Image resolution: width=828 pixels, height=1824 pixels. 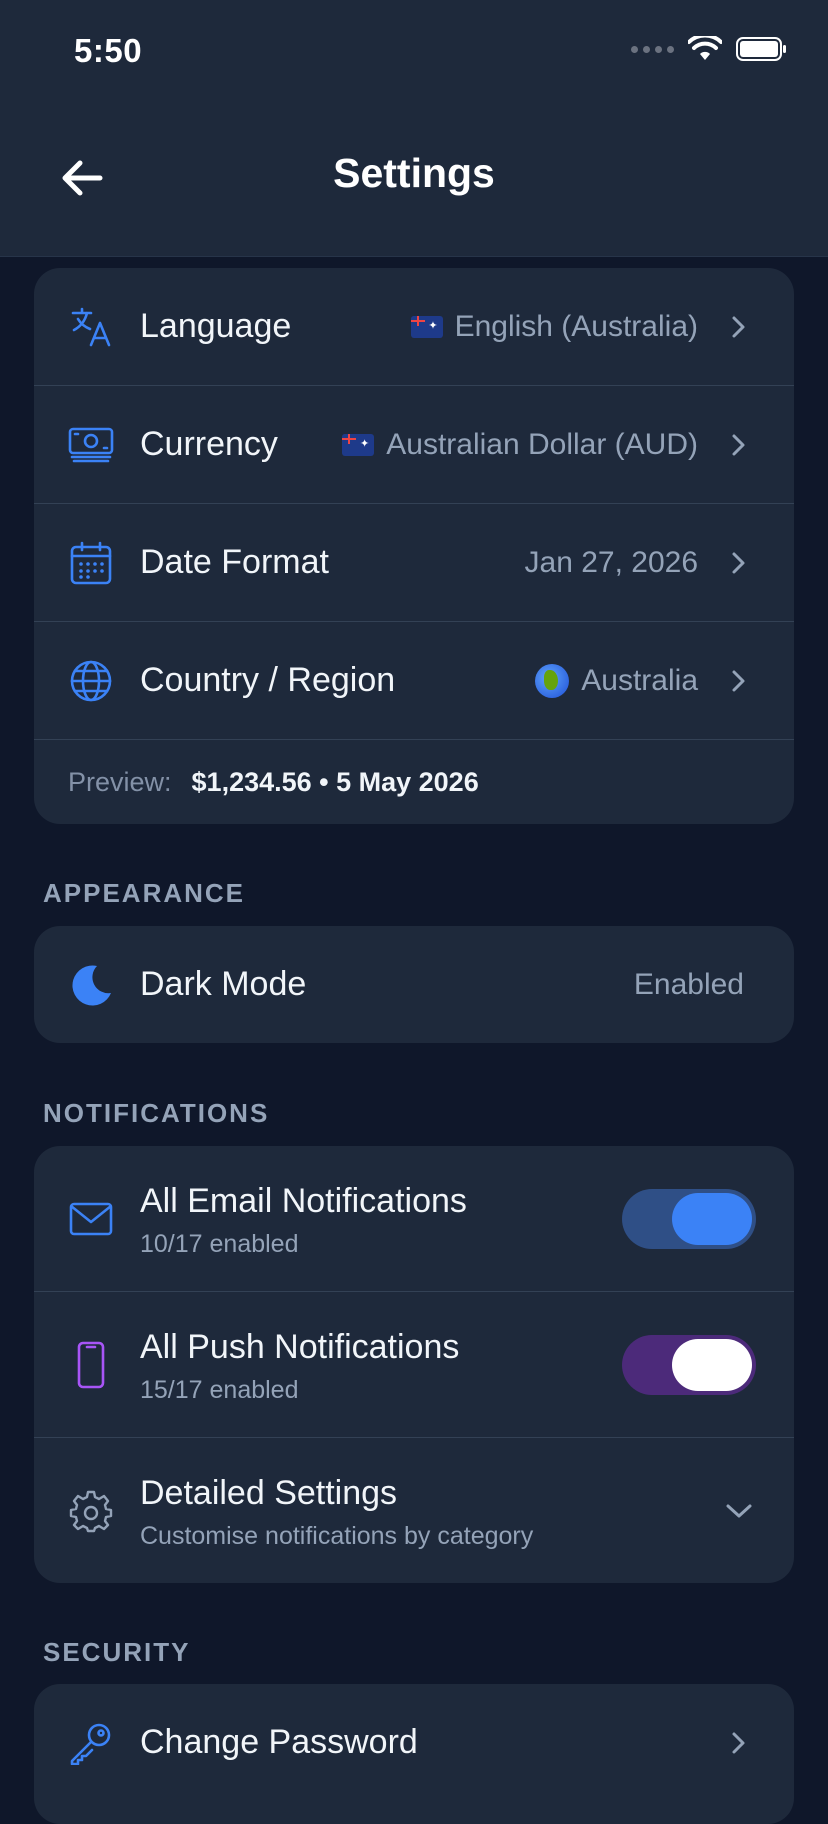 I want to click on gear-icon, so click(x=91, y=1511).